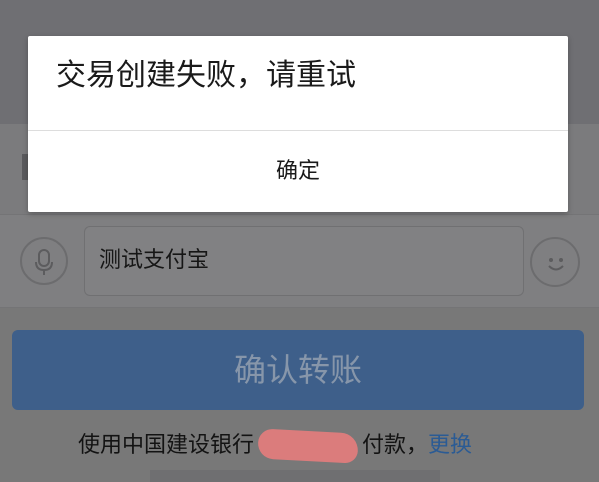 The width and height of the screenshot is (599, 482). I want to click on note-input: 测试支付宝, so click(304, 261).